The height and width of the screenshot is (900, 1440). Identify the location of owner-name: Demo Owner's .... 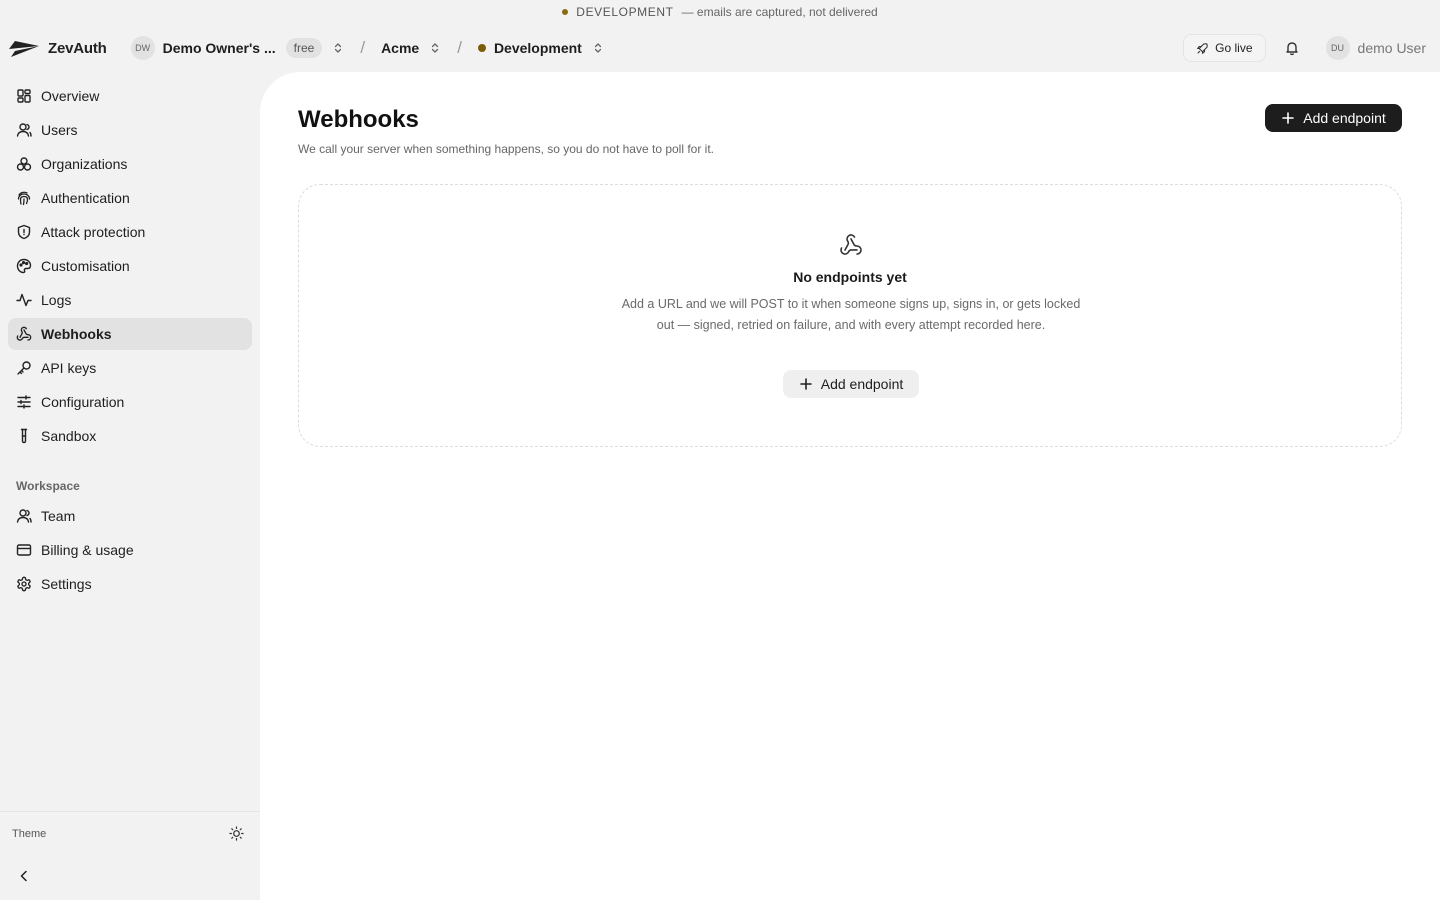
(219, 48).